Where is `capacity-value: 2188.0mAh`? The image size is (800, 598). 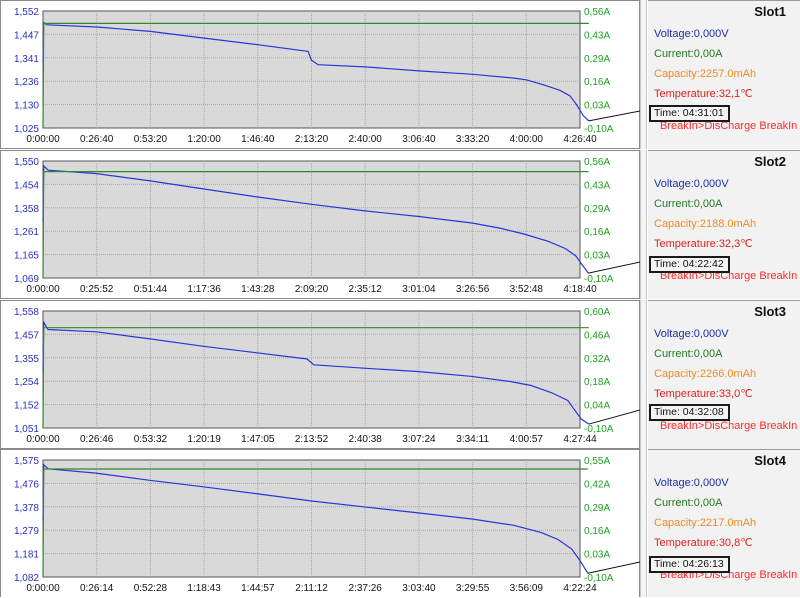 capacity-value: 2188.0mAh is located at coordinates (728, 224).